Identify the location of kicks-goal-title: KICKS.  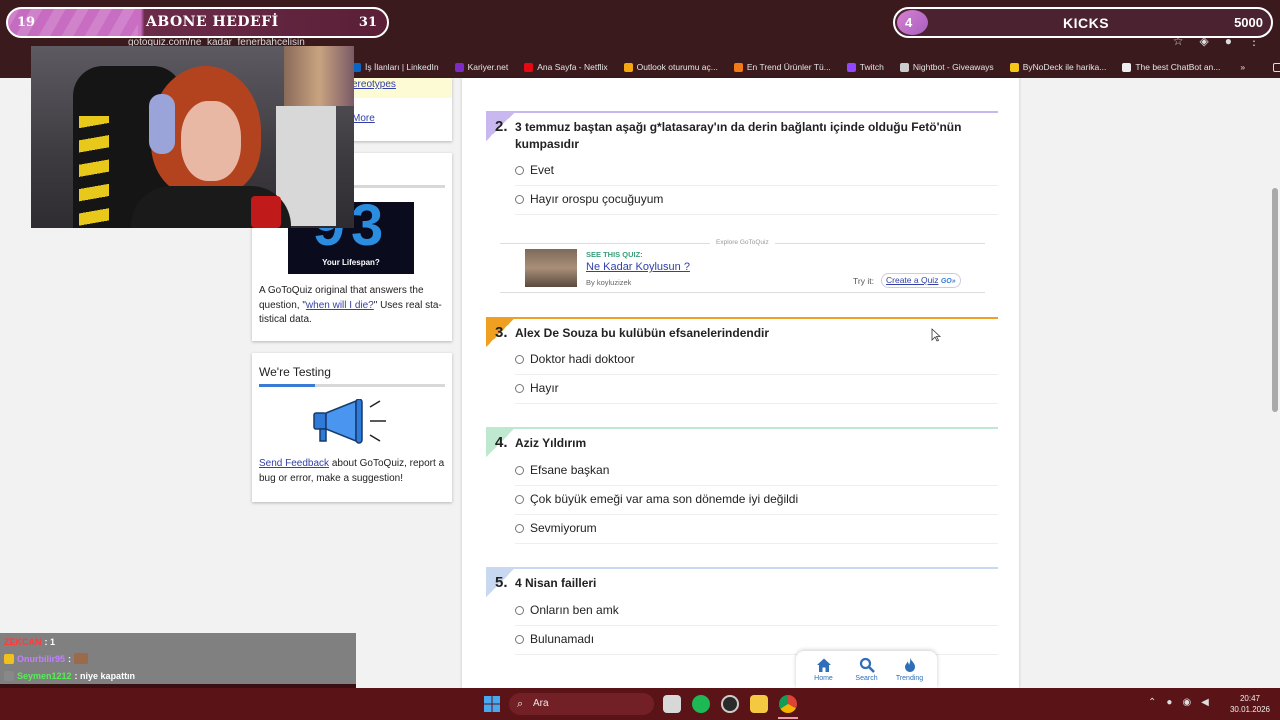
(1086, 23).